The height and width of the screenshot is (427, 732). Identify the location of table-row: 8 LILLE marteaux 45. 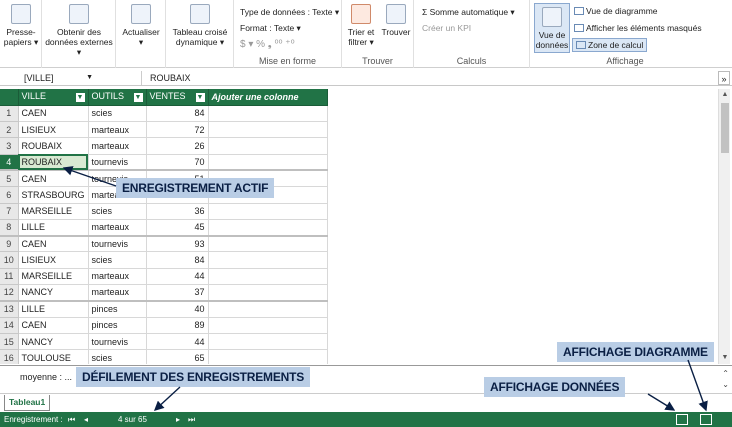
(164, 228).